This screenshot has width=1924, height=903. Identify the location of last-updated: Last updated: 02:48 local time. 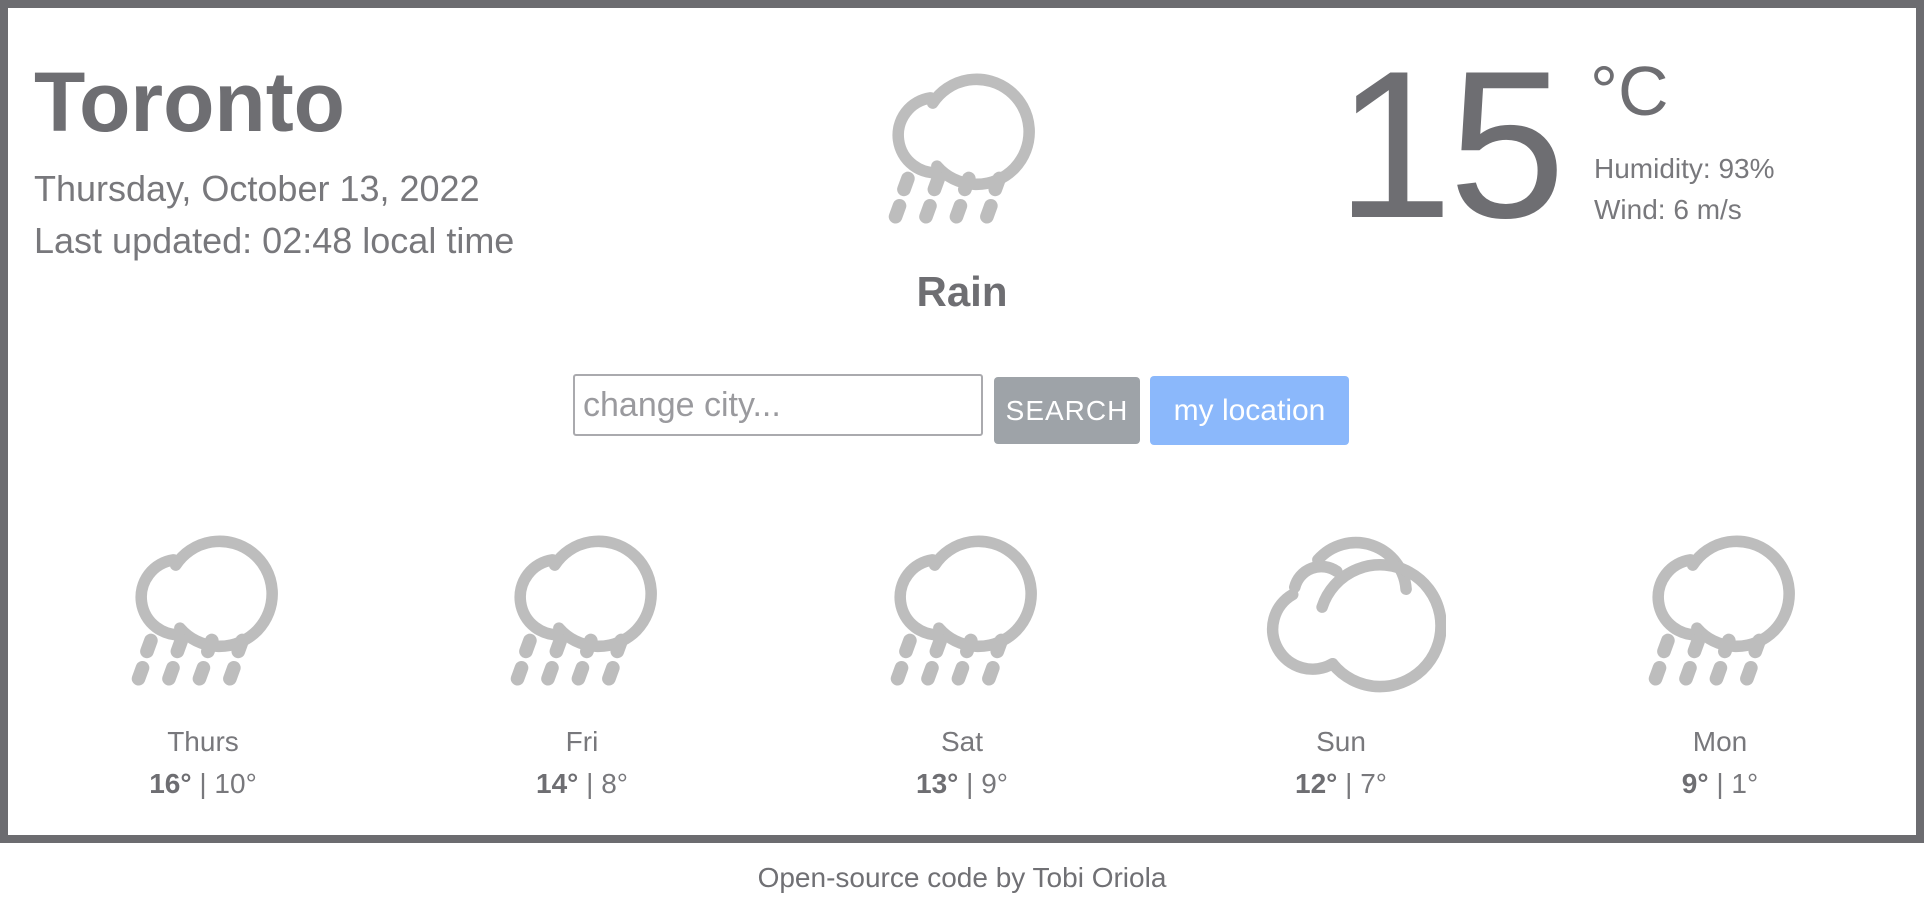
(274, 240).